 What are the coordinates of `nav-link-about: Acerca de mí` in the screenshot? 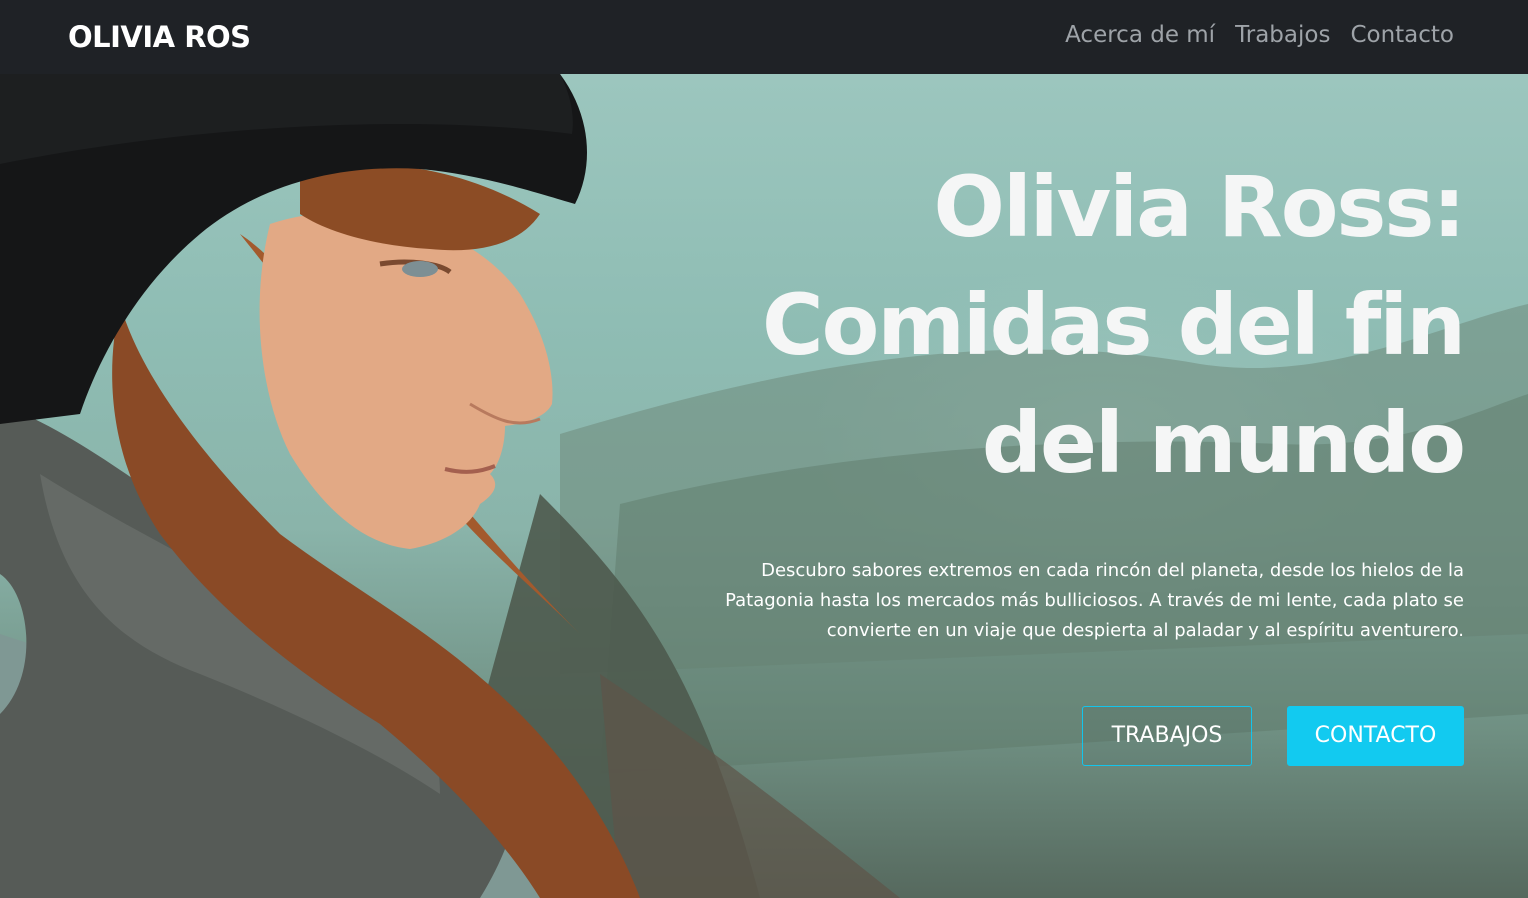 It's located at (1140, 35).